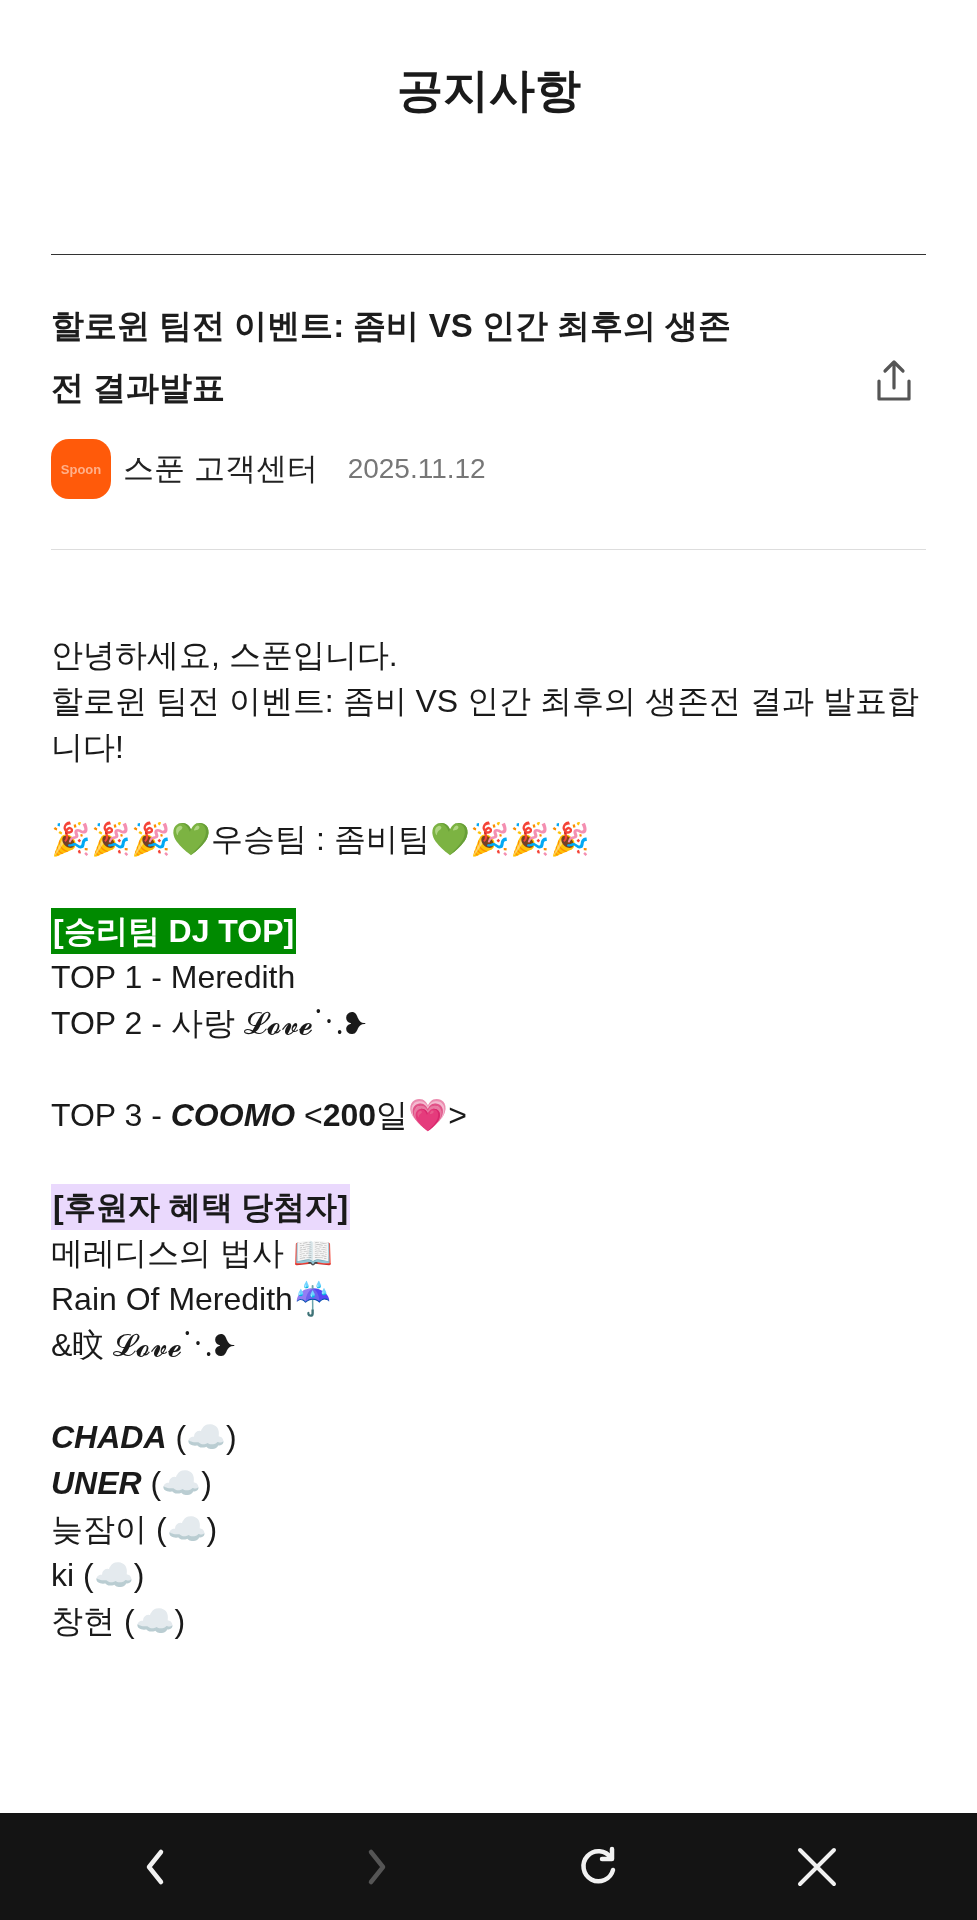 The image size is (977, 1920). Describe the element at coordinates (392, 357) in the screenshot. I see `post-title: 할로윈 팀전 이벤트: 좀비 VS 인간 최후의 생존전 결과발표` at that location.